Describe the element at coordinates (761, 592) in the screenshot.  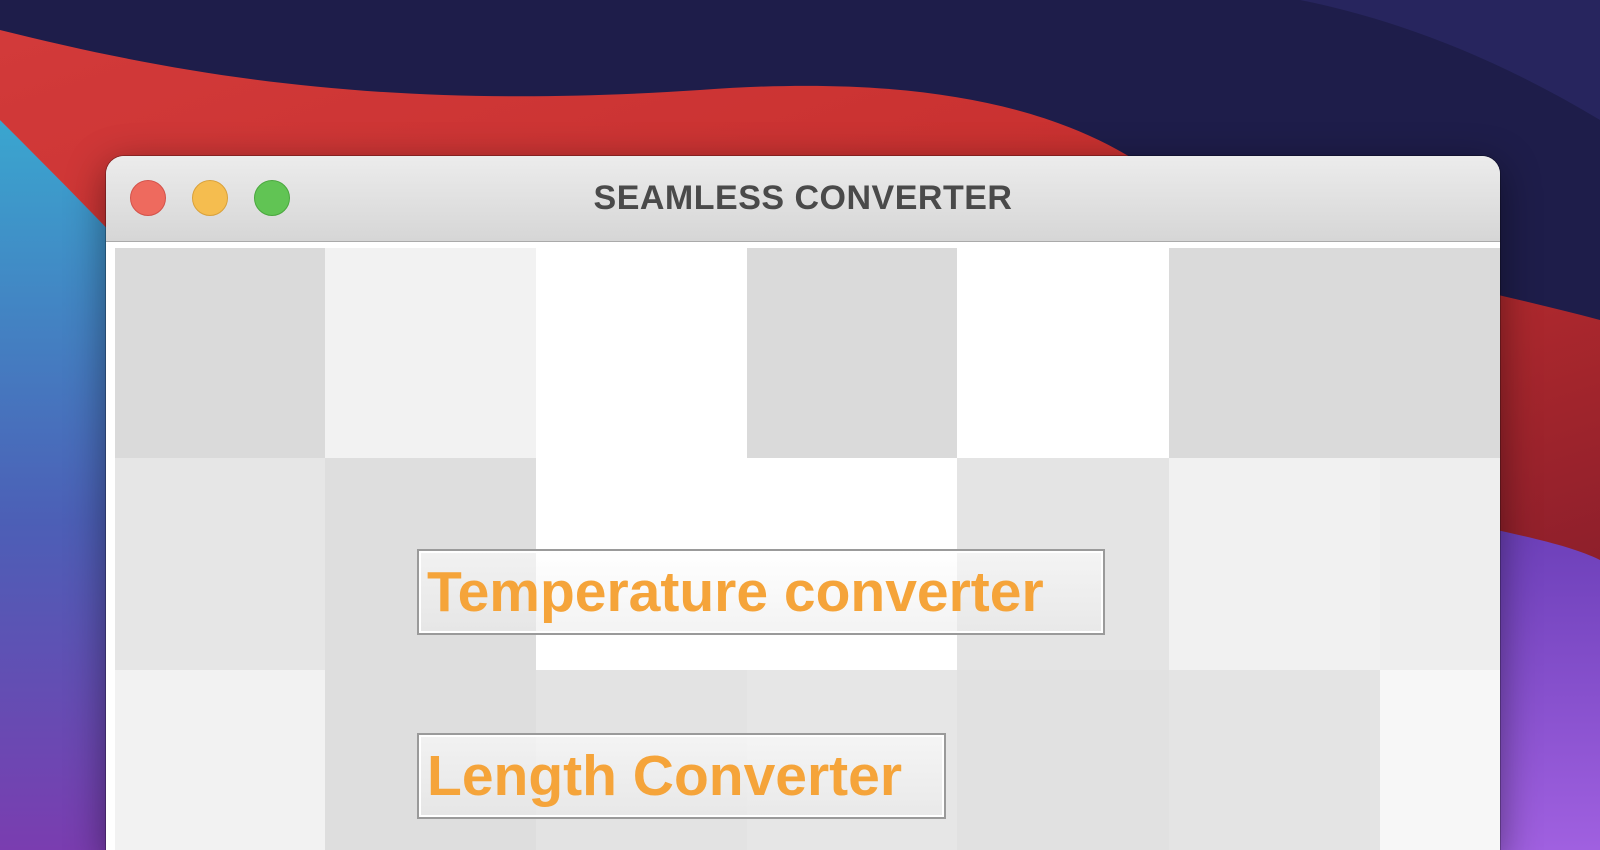
I see `temperature-converter-button: Temperature converter` at that location.